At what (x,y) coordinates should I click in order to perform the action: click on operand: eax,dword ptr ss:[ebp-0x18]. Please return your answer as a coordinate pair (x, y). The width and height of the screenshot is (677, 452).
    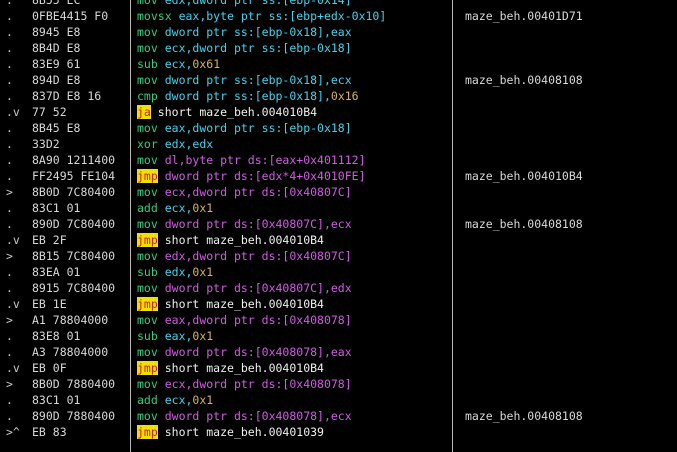
    Looking at the image, I should click on (258, 128).